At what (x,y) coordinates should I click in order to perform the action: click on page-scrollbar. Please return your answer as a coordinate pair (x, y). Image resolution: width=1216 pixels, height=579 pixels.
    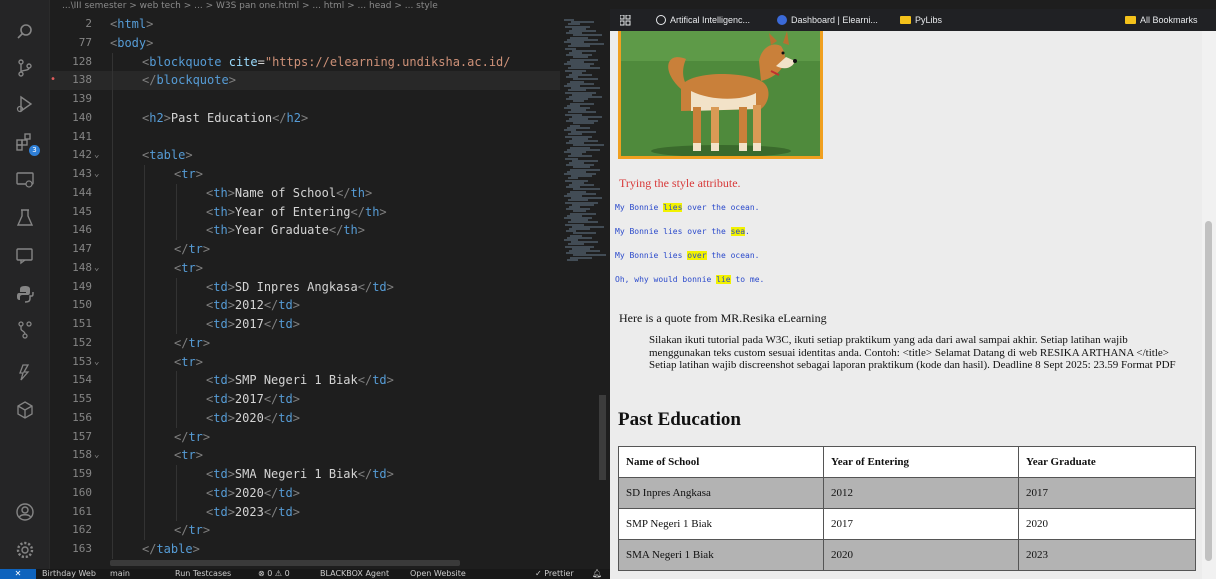
    Looking at the image, I should click on (1209, 305).